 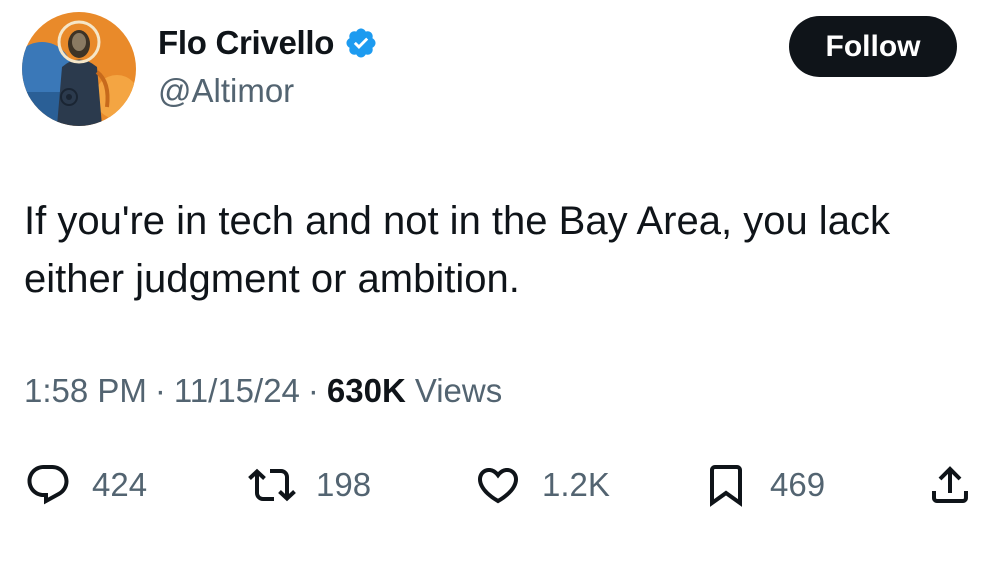 I want to click on reply-button: 424, so click(x=85, y=485).